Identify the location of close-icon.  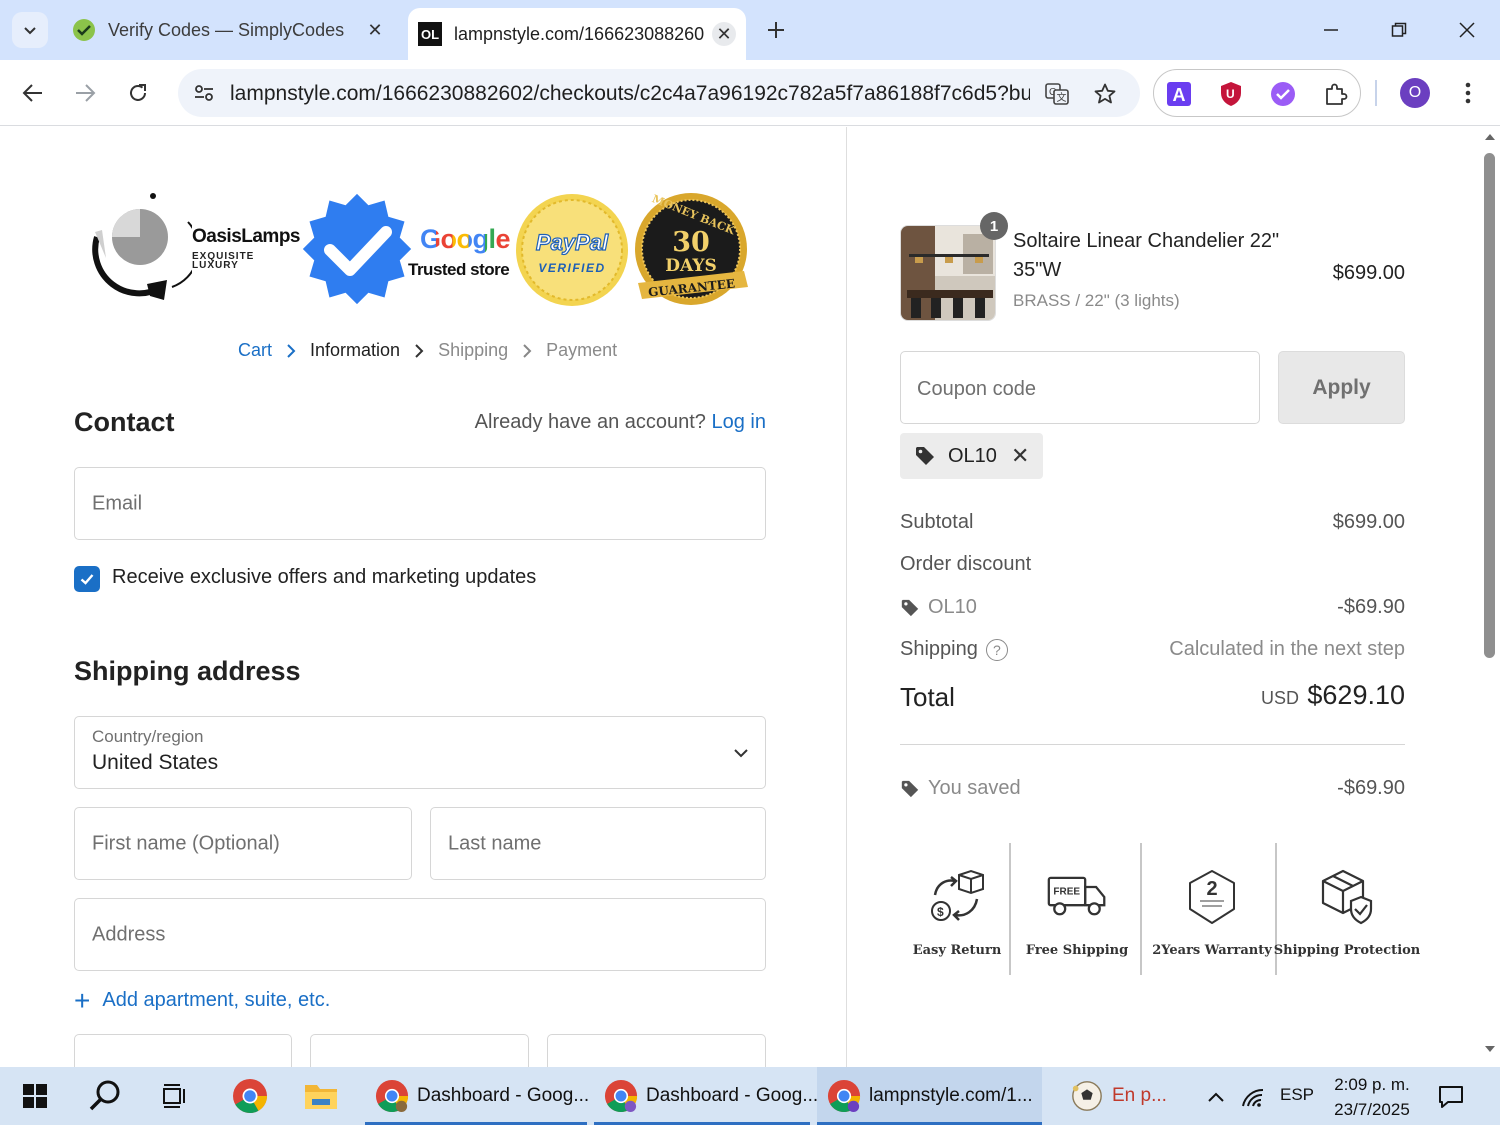
(1467, 30).